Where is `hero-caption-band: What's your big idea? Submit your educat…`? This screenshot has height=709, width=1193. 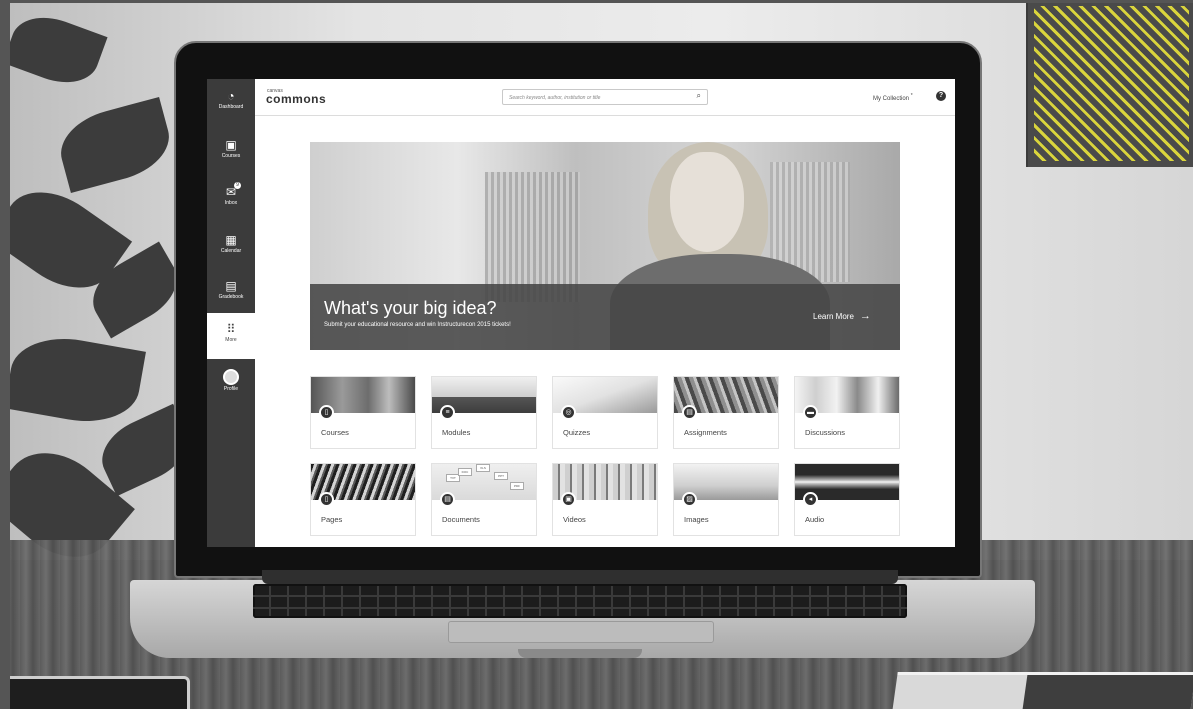 hero-caption-band: What's your big idea? Submit your educat… is located at coordinates (605, 317).